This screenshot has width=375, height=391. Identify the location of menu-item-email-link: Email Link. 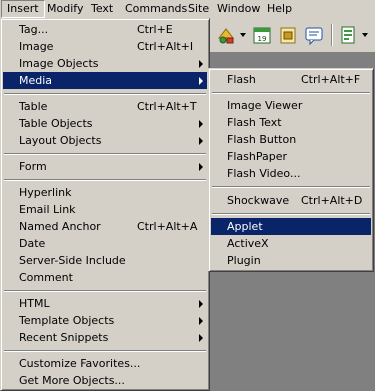
(105, 209).